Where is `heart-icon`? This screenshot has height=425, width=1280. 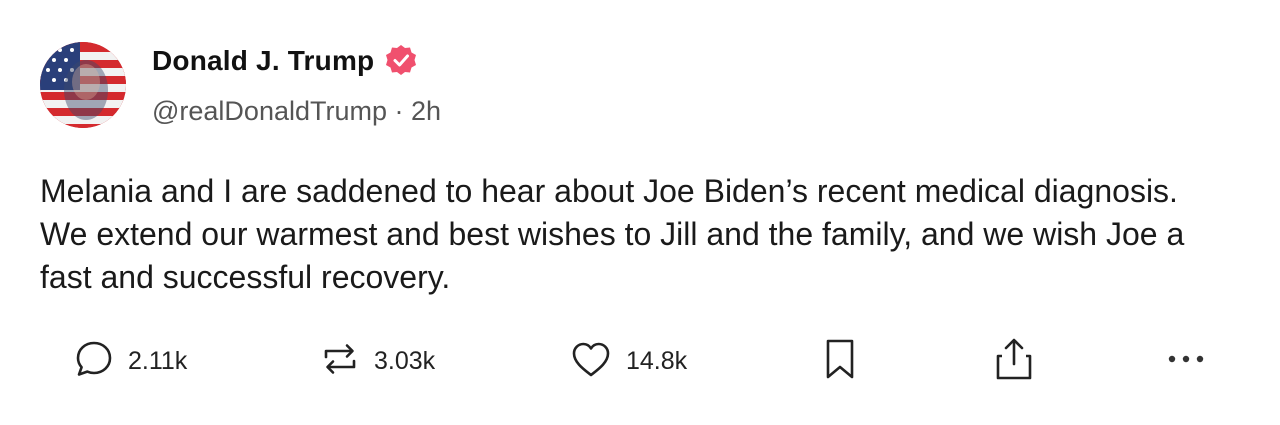
heart-icon is located at coordinates (591, 361).